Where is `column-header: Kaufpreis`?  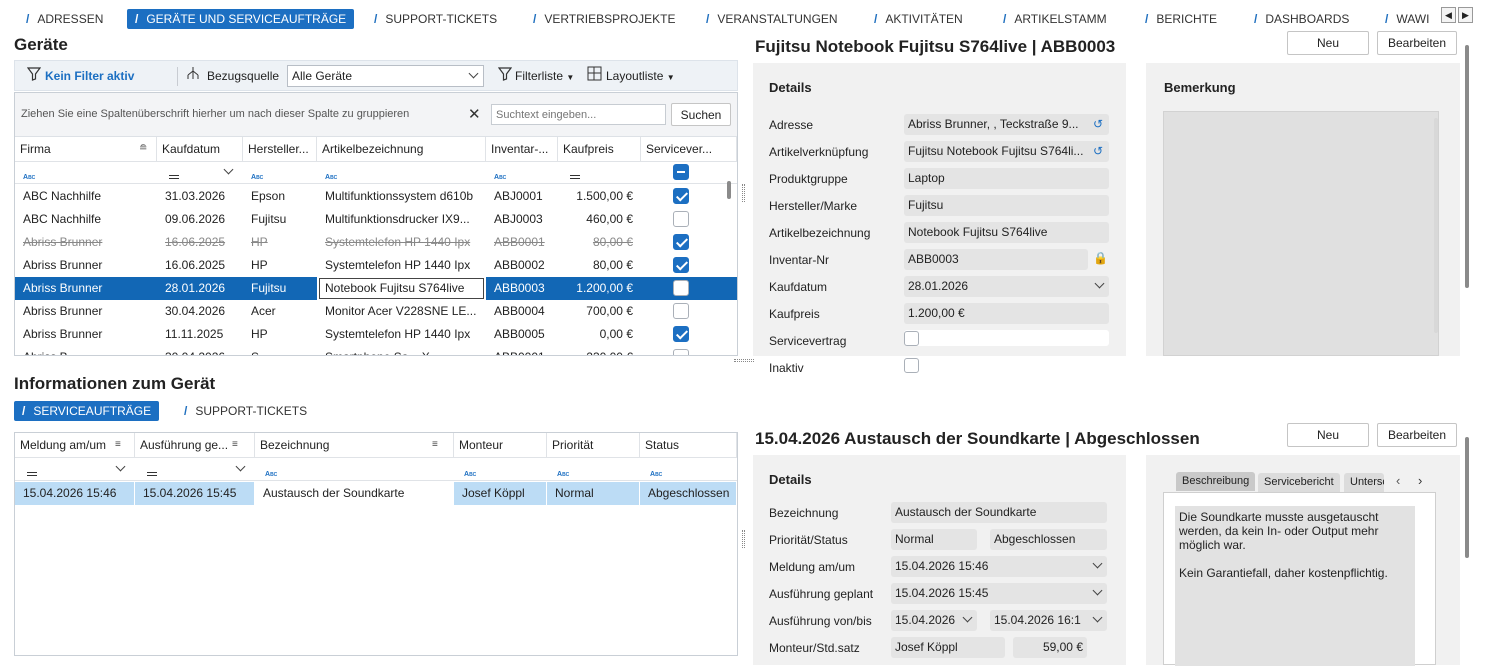
column-header: Kaufpreis is located at coordinates (599, 149).